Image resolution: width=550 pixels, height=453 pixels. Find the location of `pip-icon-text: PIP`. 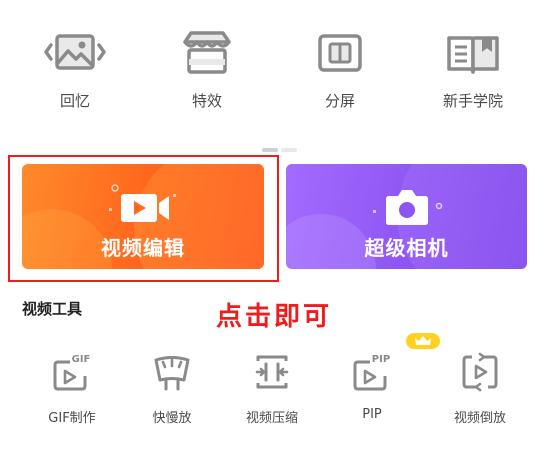

pip-icon-text: PIP is located at coordinates (381, 359).